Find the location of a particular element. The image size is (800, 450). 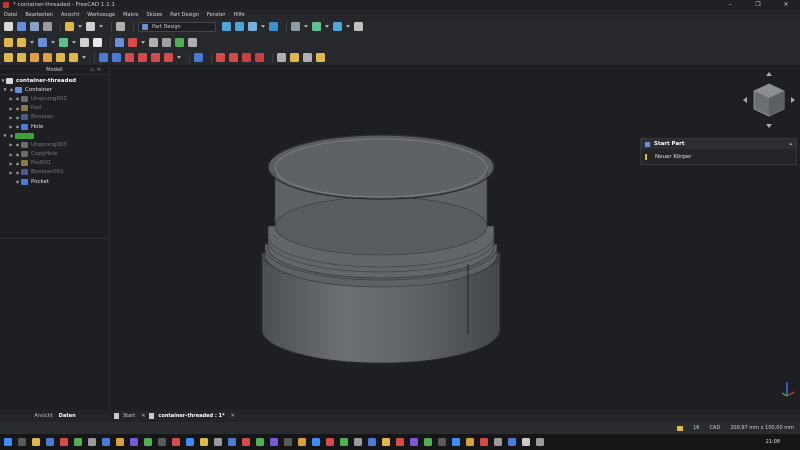

variable-set-icon is located at coordinates (84, 42).